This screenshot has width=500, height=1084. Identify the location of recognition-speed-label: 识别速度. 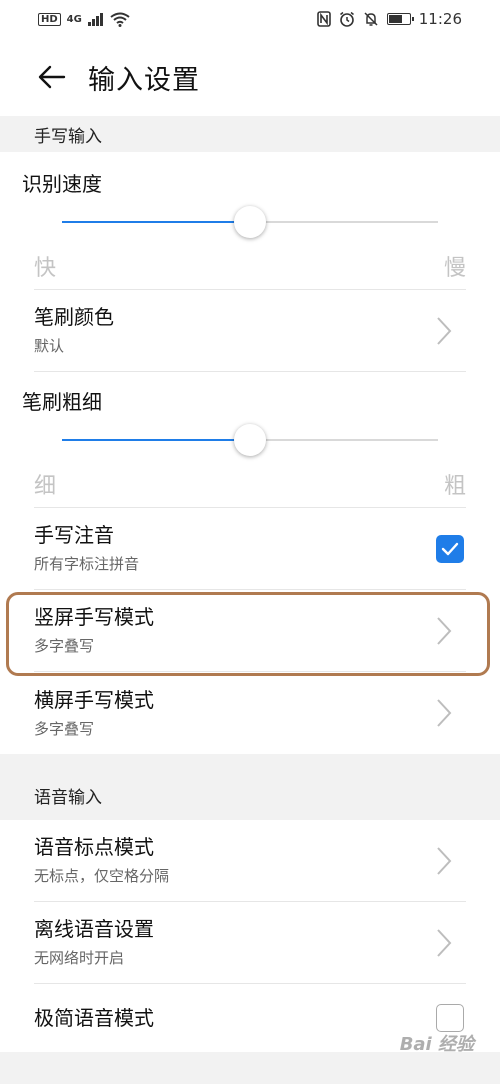
(62, 184).